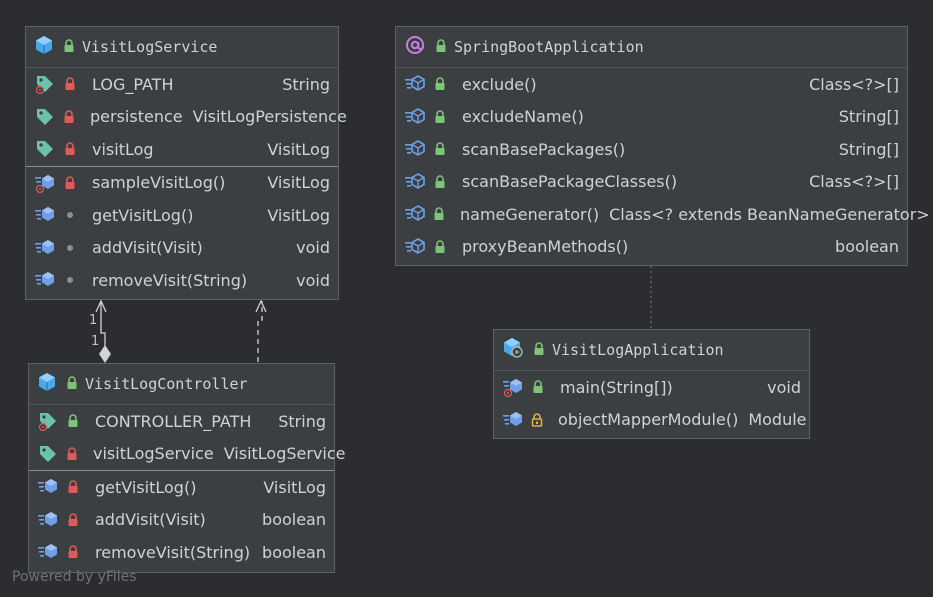 The width and height of the screenshot is (933, 597). I want to click on method-name: nameGenerator(), so click(530, 214).